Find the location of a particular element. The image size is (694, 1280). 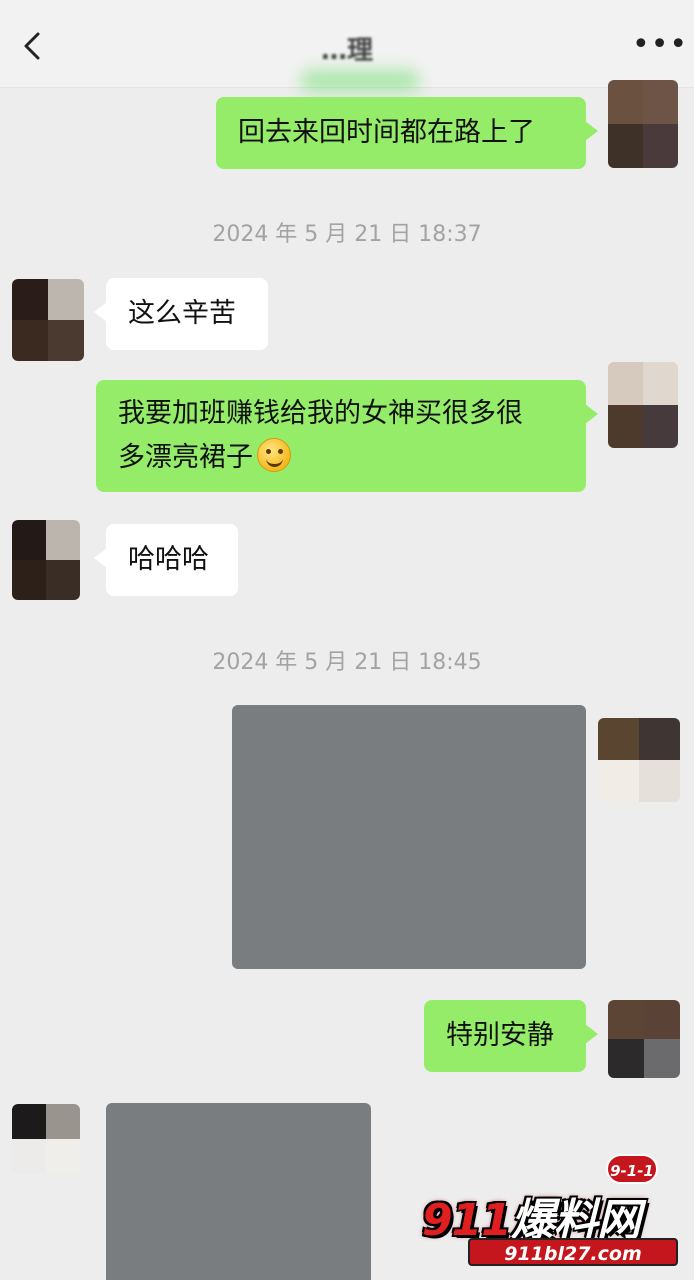

timestamp: 2024 年 5 月 21 日 18:37 is located at coordinates (347, 234).